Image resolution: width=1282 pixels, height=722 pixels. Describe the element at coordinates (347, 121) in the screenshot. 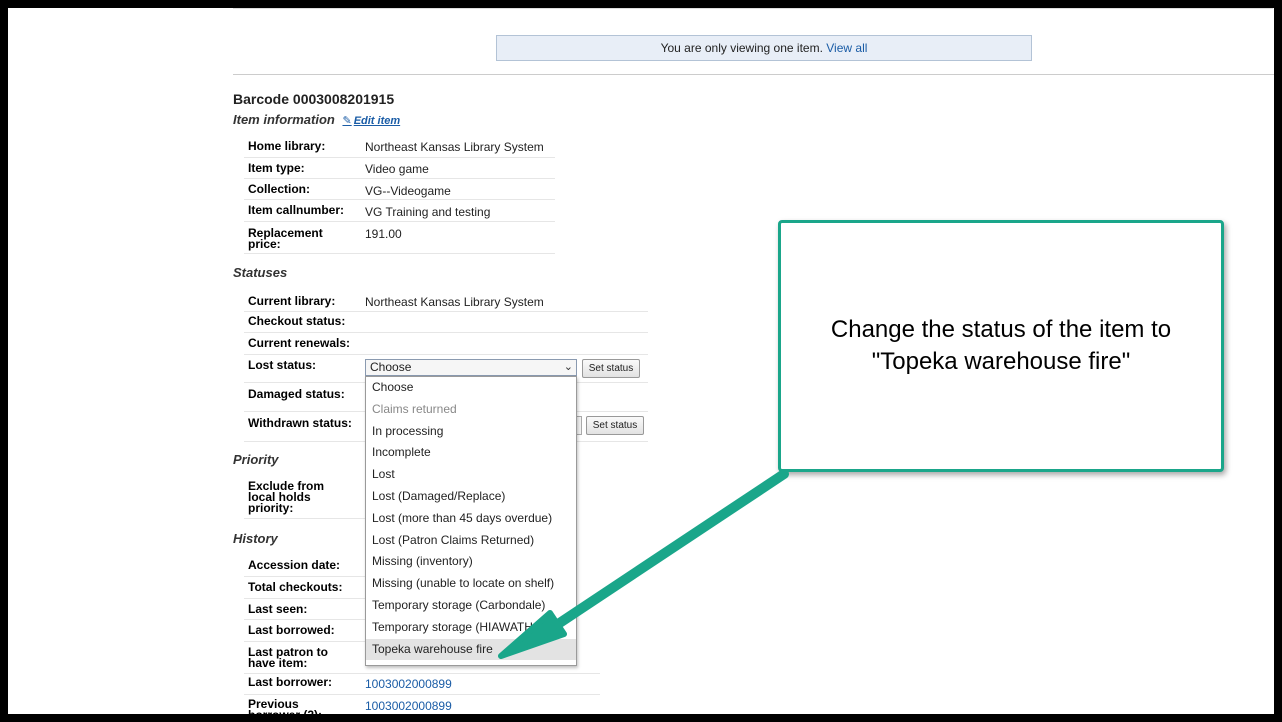

I see `pencil-icon: ✎` at that location.